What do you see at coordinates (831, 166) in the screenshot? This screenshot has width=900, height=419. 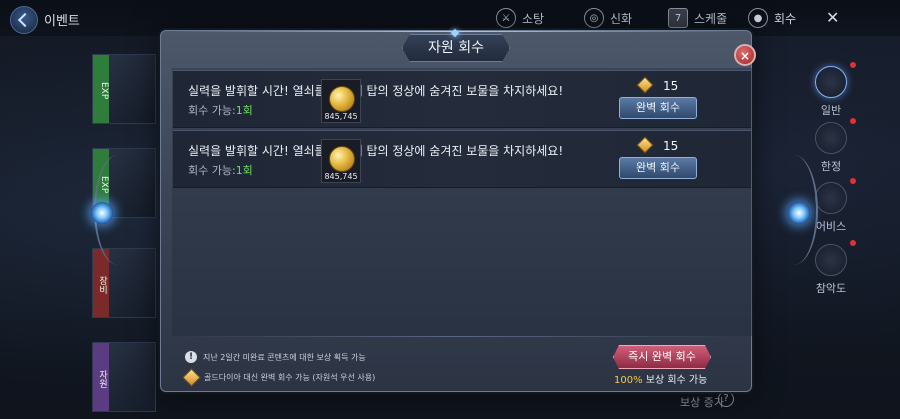 I see `tab-limited-label: 한정` at bounding box center [831, 166].